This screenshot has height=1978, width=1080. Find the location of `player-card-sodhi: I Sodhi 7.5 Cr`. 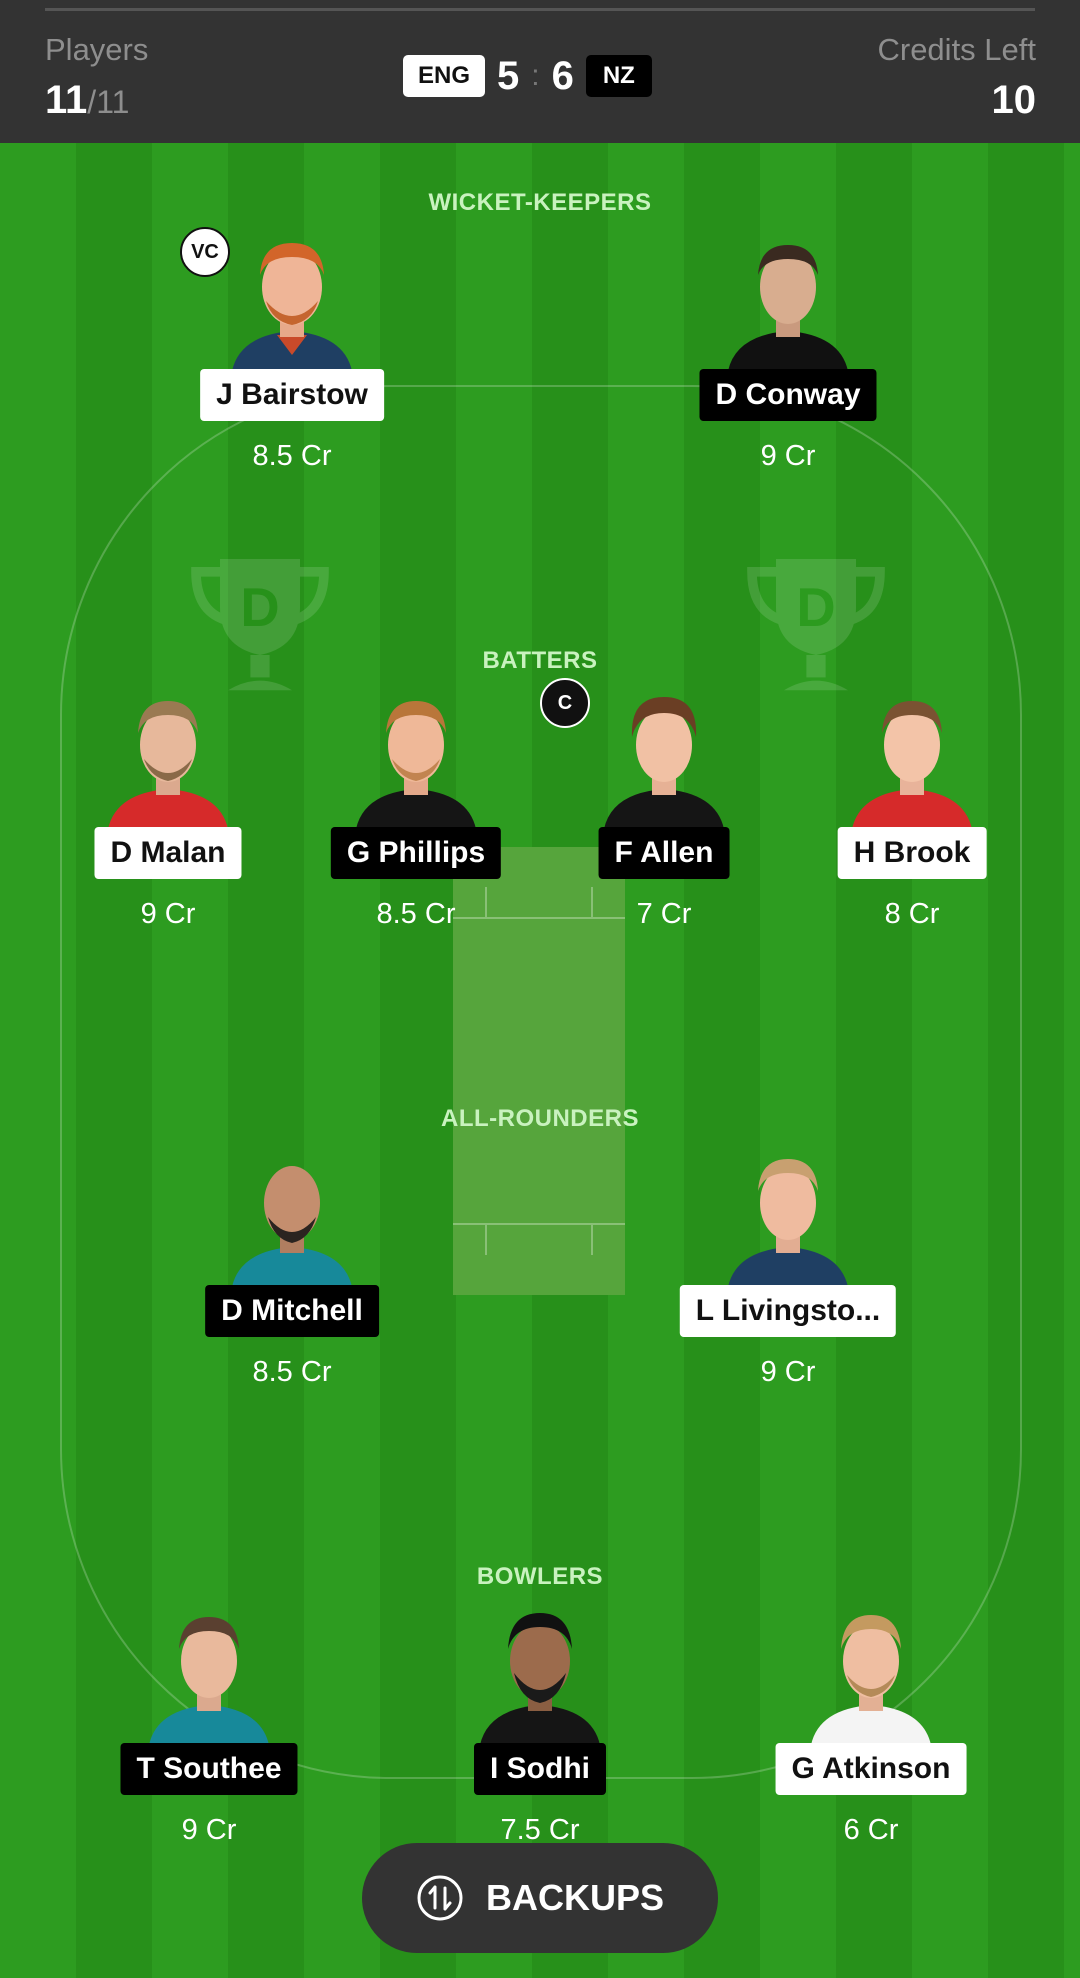

player-card-sodhi: I Sodhi 7.5 Cr is located at coordinates (540, 1734).